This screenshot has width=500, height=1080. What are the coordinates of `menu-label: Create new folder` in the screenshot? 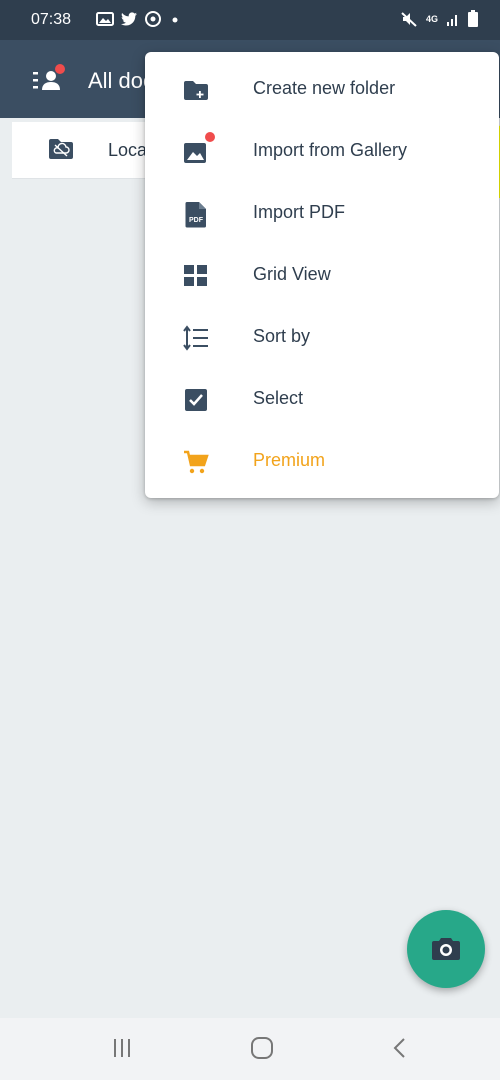 It's located at (324, 88).